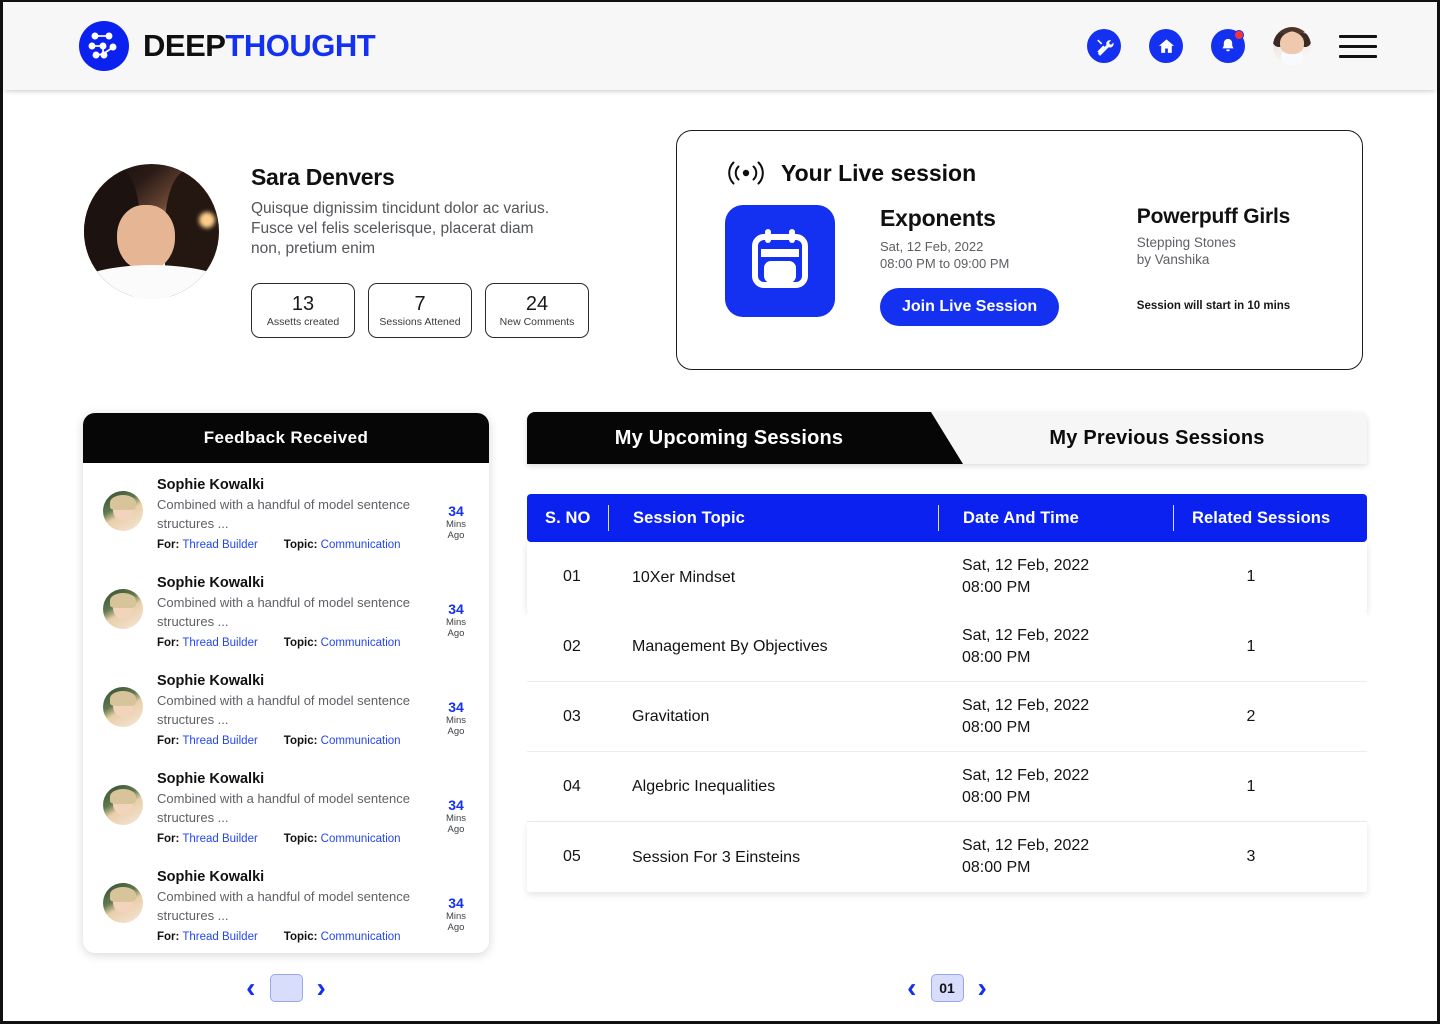  What do you see at coordinates (1157, 437) in the screenshot?
I see `tab-label: My Previous Sessions` at bounding box center [1157, 437].